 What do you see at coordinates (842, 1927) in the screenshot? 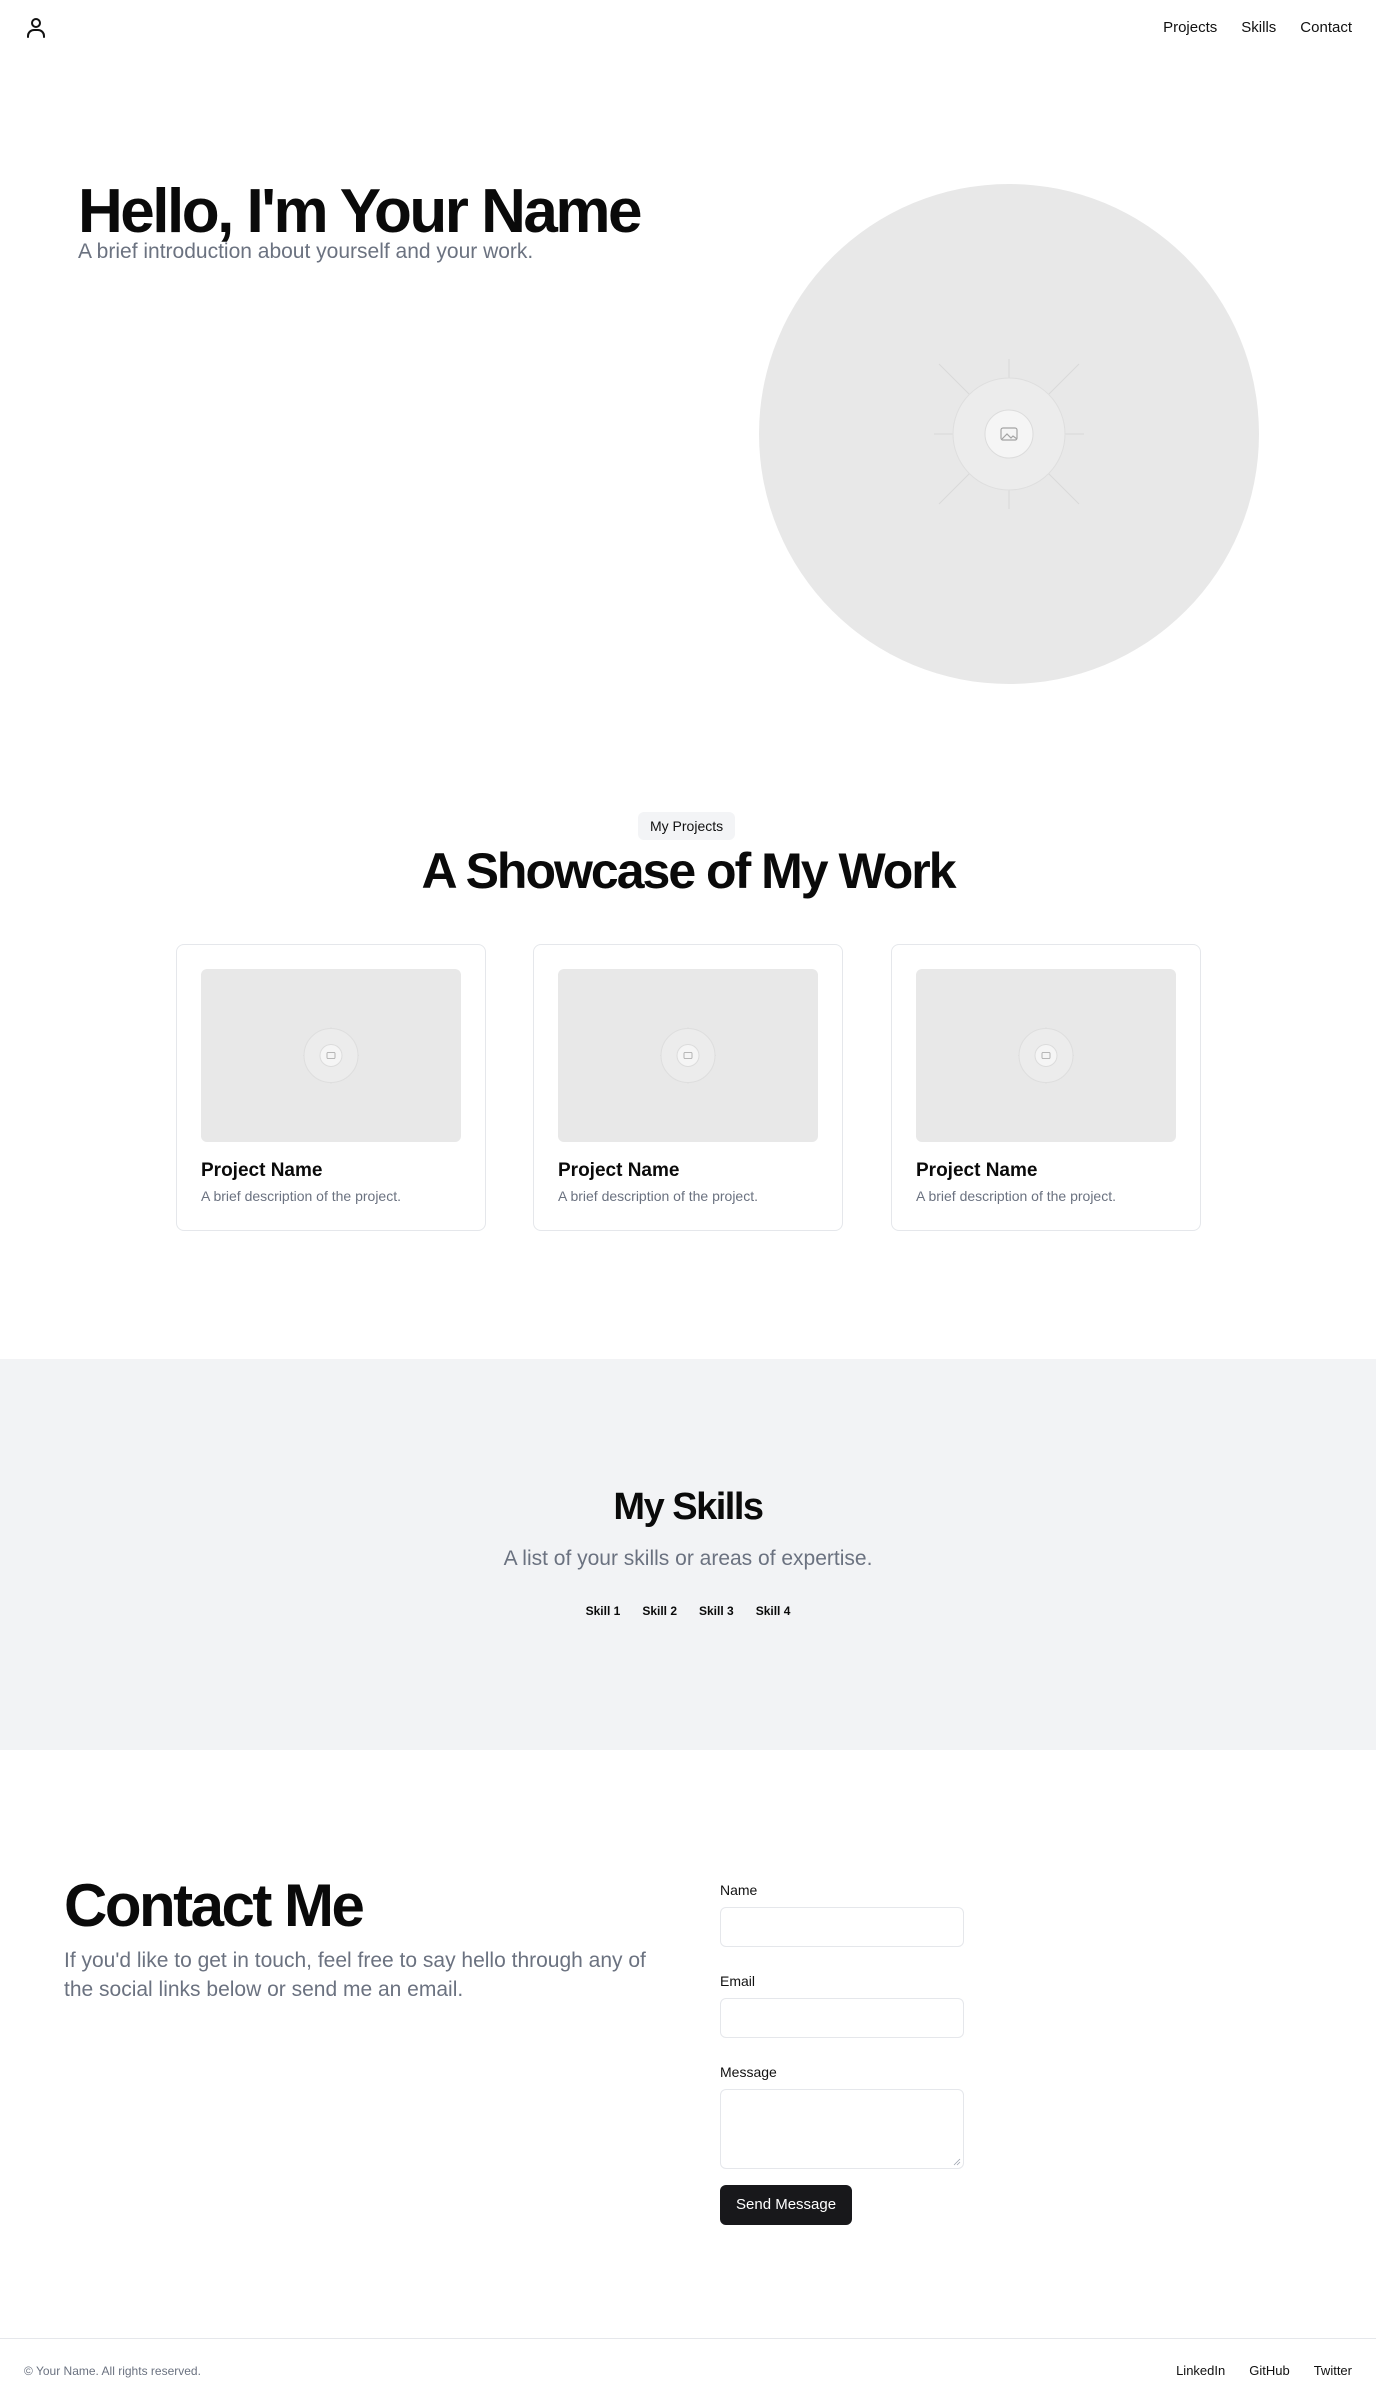
I see `name-field` at bounding box center [842, 1927].